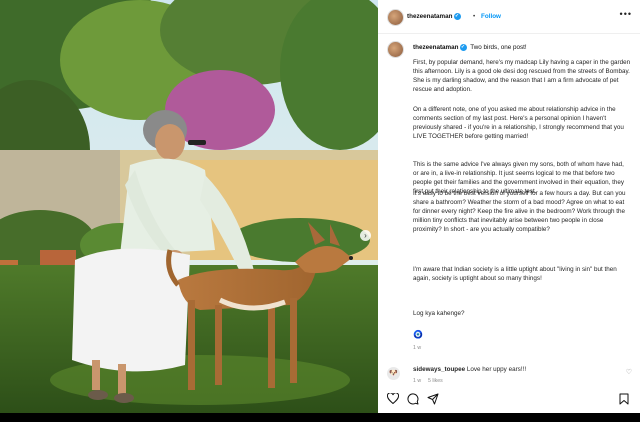 The width and height of the screenshot is (640, 422). I want to click on caption-paragraph-6: Log kya kahenge?, so click(439, 313).